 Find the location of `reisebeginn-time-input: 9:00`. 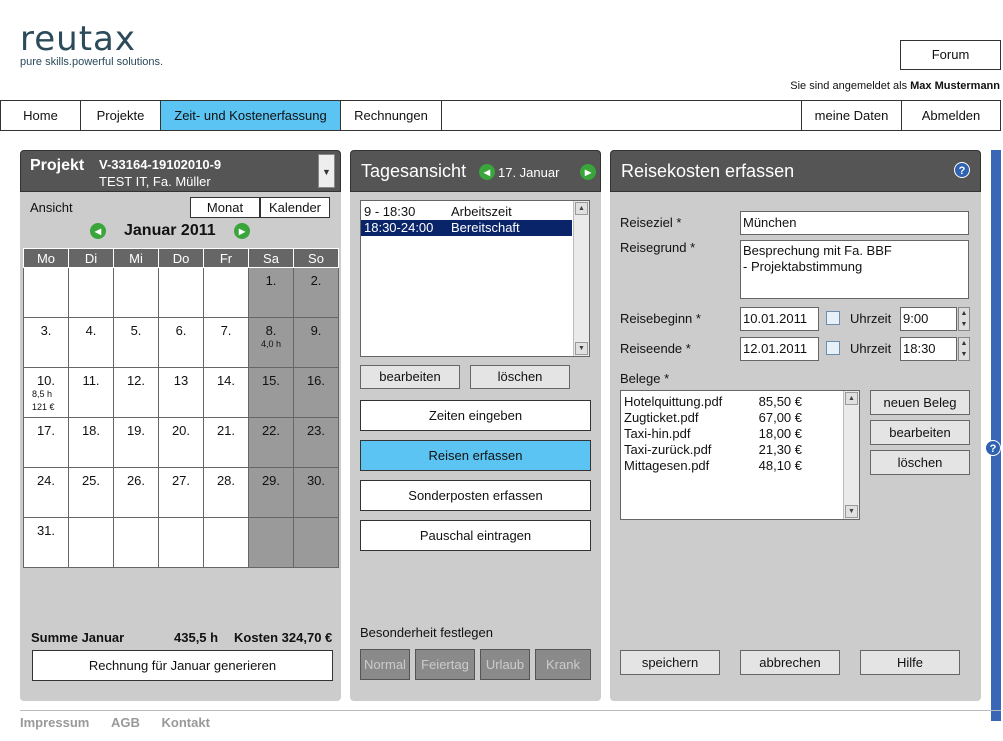

reisebeginn-time-input: 9:00 is located at coordinates (928, 319).